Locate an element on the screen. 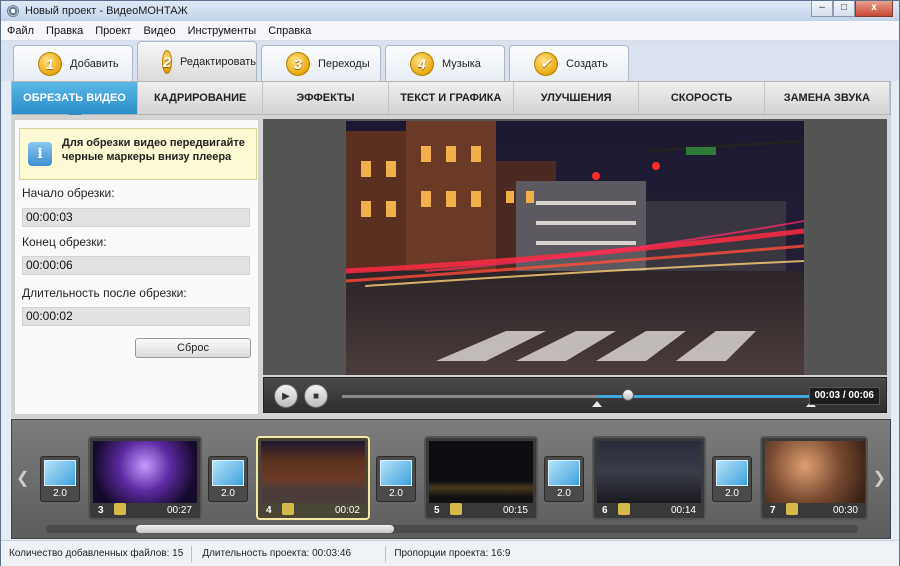 This screenshot has width=900, height=566. menu-help: Справка is located at coordinates (289, 31).